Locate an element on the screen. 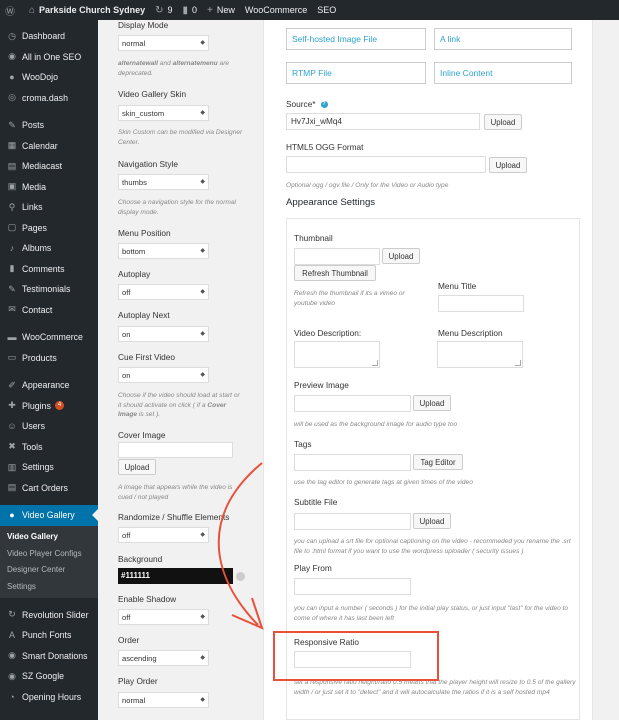 The image size is (619, 720). preview-image-input is located at coordinates (352, 403).